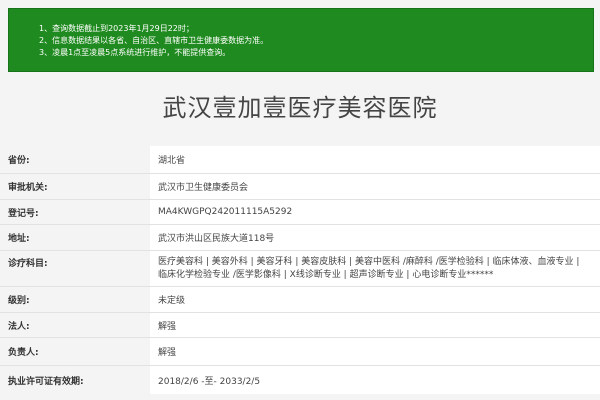 The height and width of the screenshot is (400, 600). I want to click on row-address: 地址: 武汉市洪山区民族大道118号, so click(300, 237).